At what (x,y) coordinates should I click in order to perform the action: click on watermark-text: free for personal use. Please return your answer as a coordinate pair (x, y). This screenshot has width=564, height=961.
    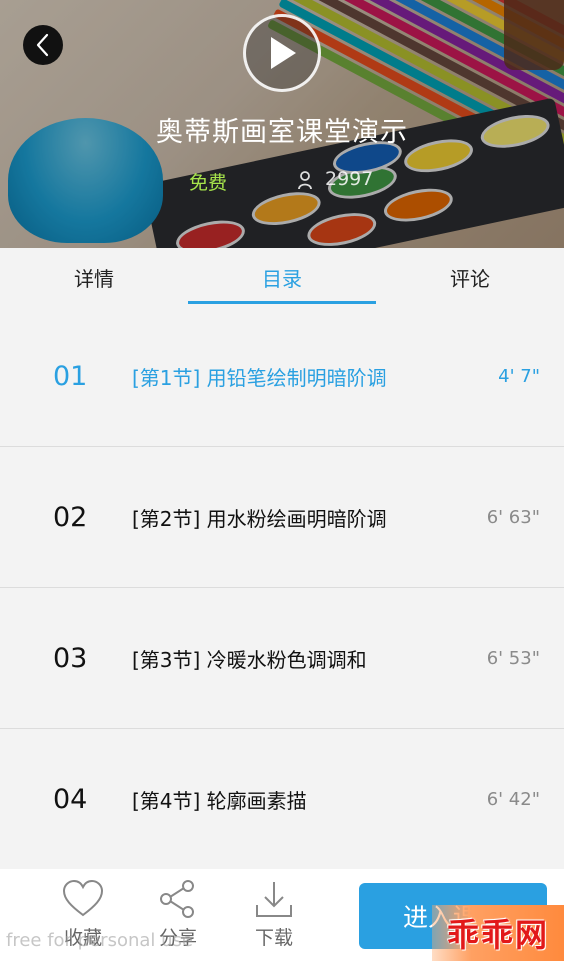
    Looking at the image, I should click on (99, 940).